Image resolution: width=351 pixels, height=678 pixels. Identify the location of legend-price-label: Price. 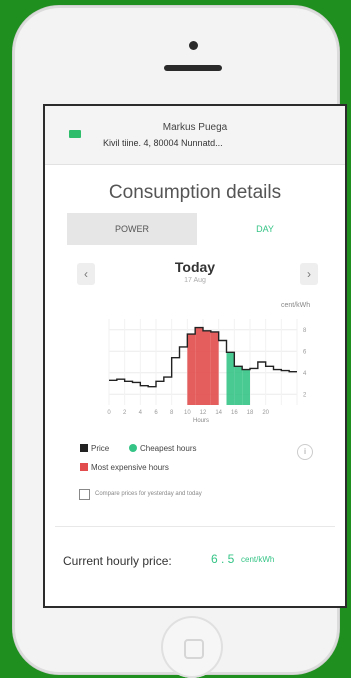
(100, 448).